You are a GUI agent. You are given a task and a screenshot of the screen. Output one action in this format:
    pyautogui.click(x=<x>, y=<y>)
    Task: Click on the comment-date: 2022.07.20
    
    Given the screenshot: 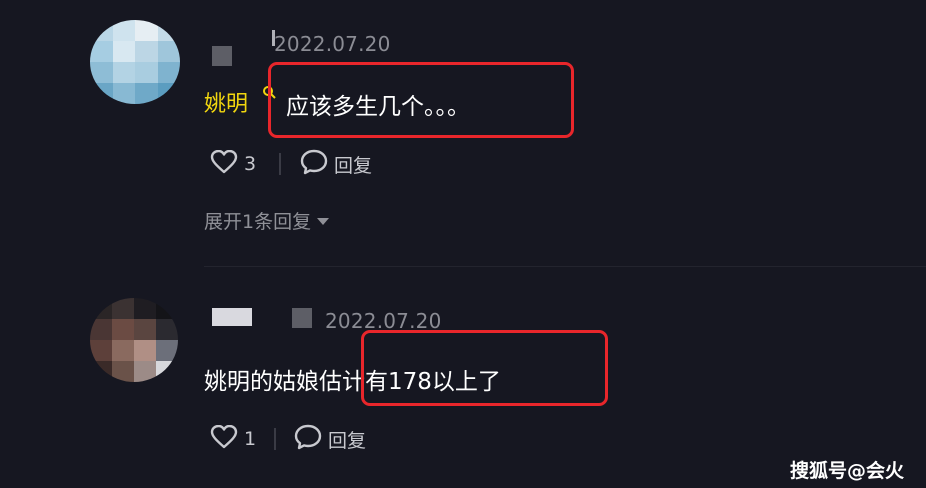 What is the action you would take?
    pyautogui.click(x=332, y=44)
    